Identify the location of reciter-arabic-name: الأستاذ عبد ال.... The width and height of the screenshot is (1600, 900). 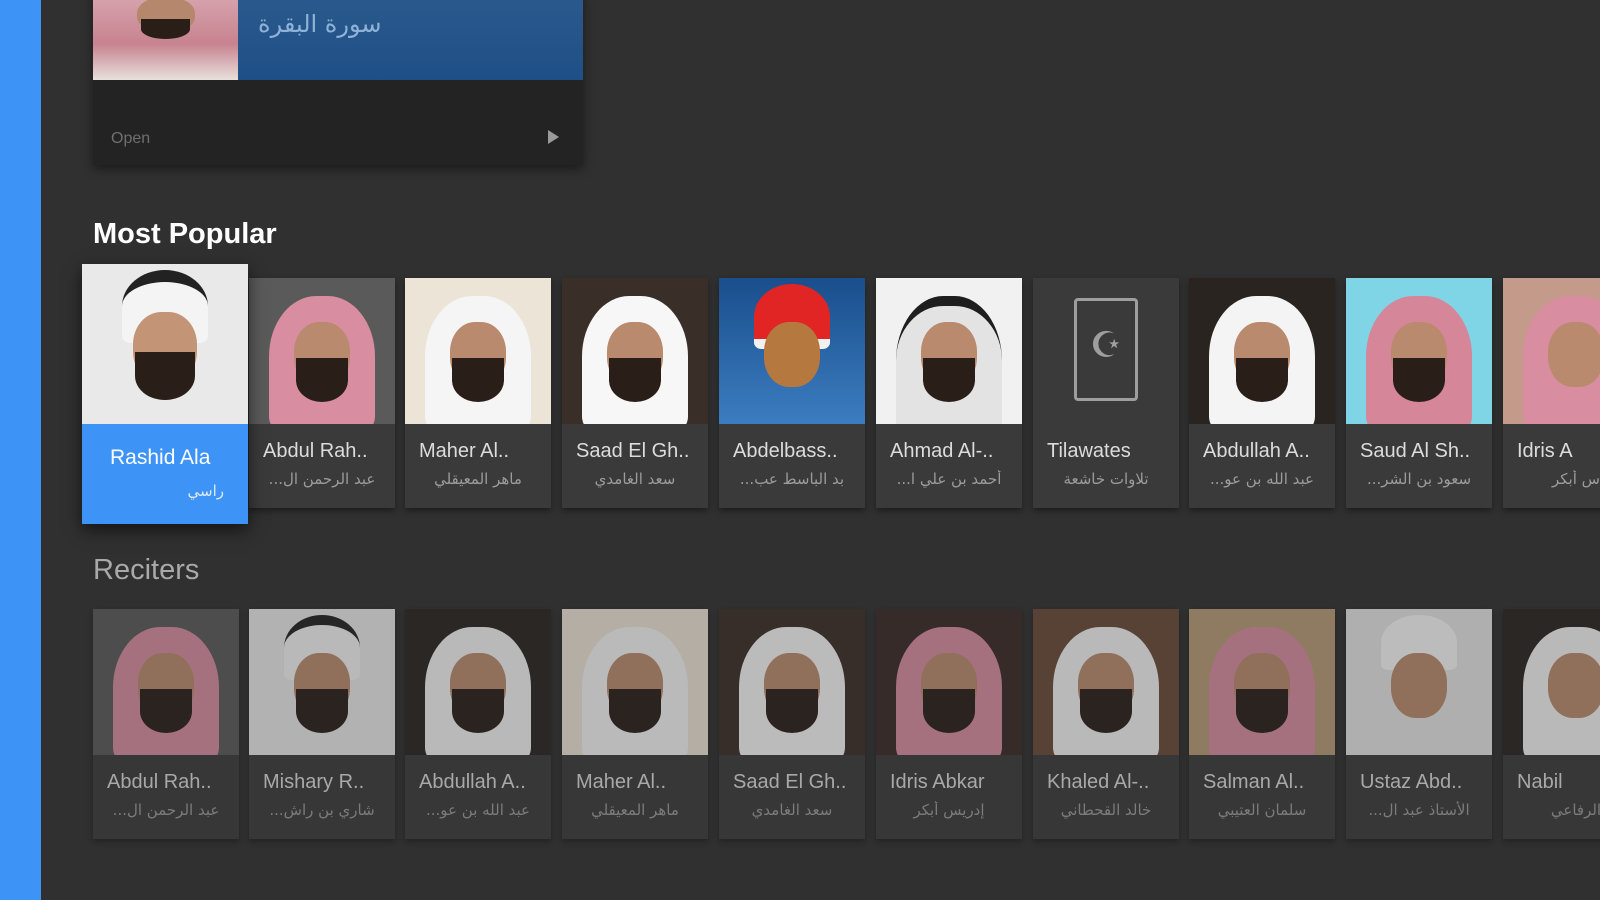
(1419, 810).